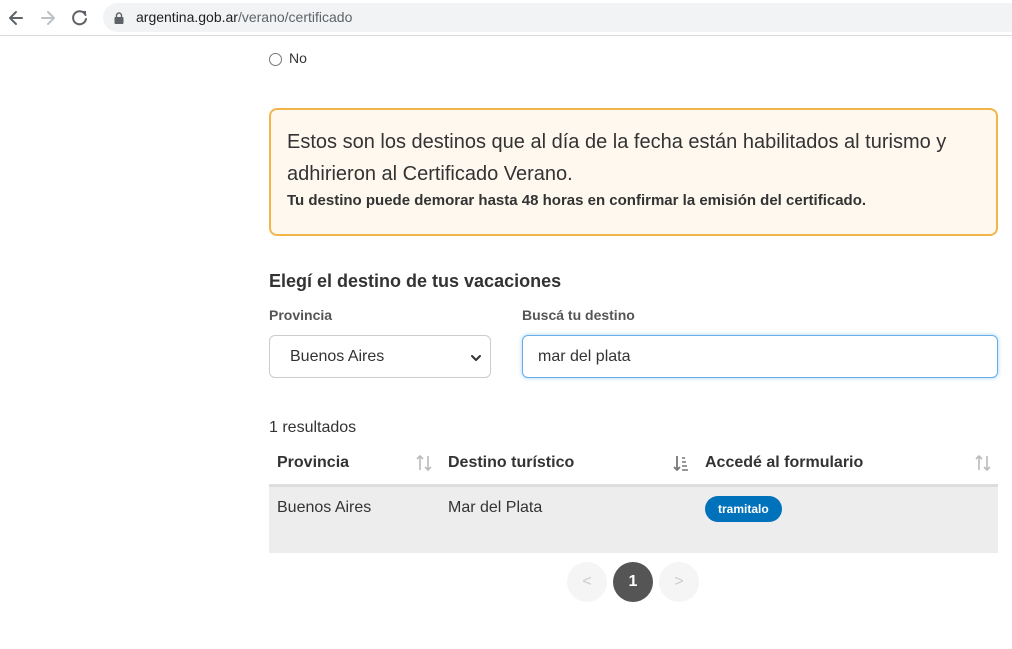 This screenshot has height=649, width=1012. Describe the element at coordinates (584, 356) in the screenshot. I see `search-input-value: mar del plata` at that location.